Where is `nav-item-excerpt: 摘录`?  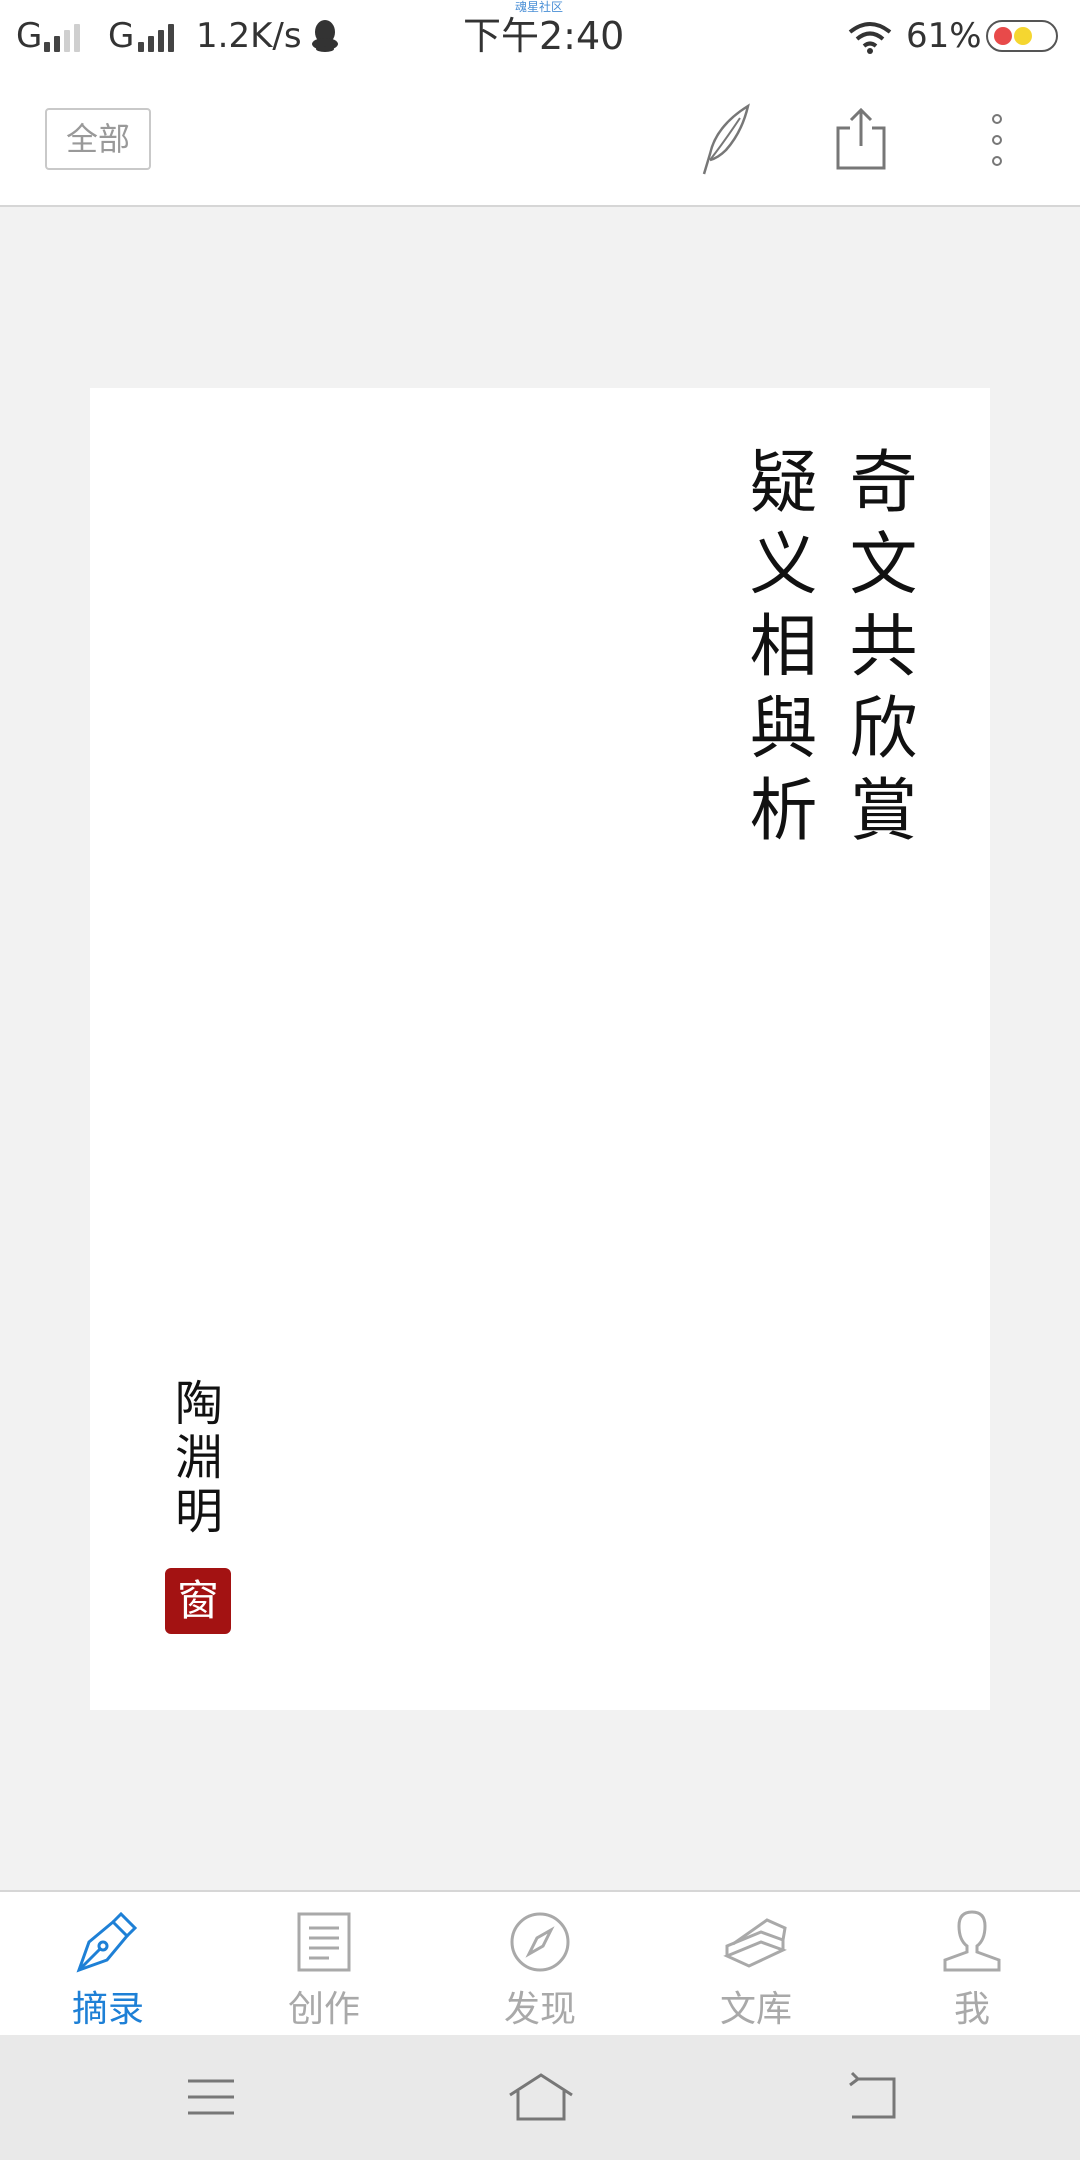 nav-item-excerpt: 摘录 is located at coordinates (108, 1964).